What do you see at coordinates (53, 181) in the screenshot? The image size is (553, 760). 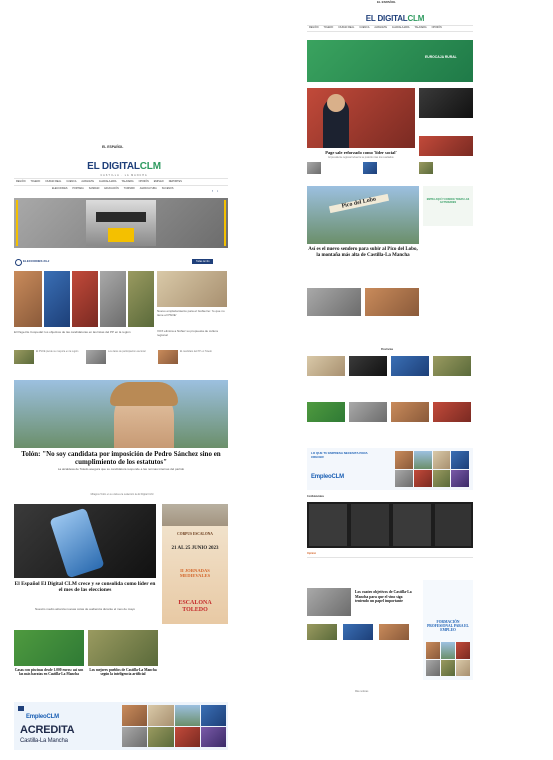 I see `nav-item-2: Ciudad Real` at bounding box center [53, 181].